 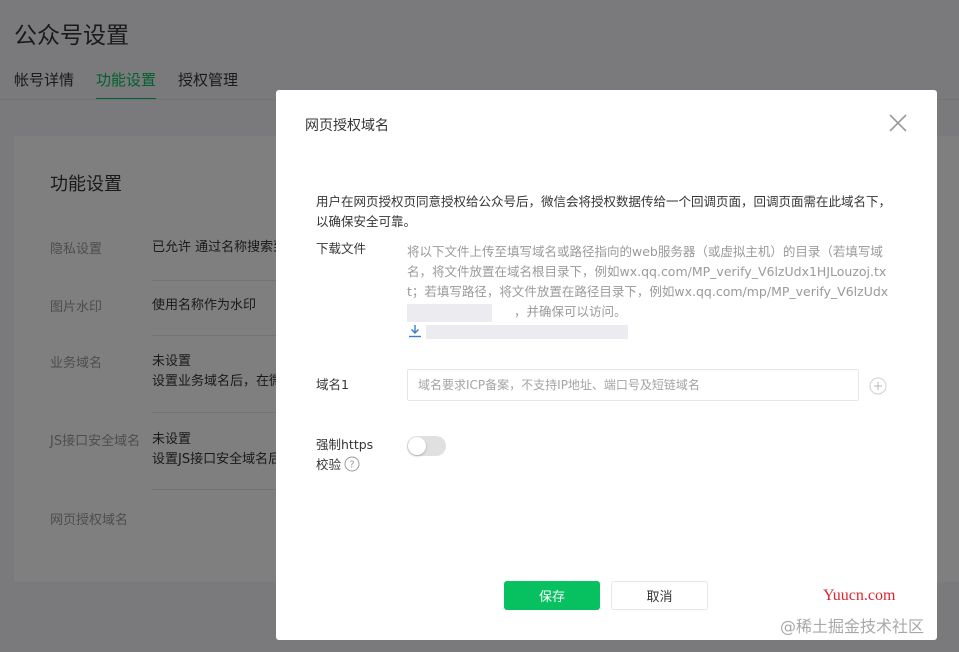 What do you see at coordinates (417, 446) in the screenshot?
I see `toggle-knob` at bounding box center [417, 446].